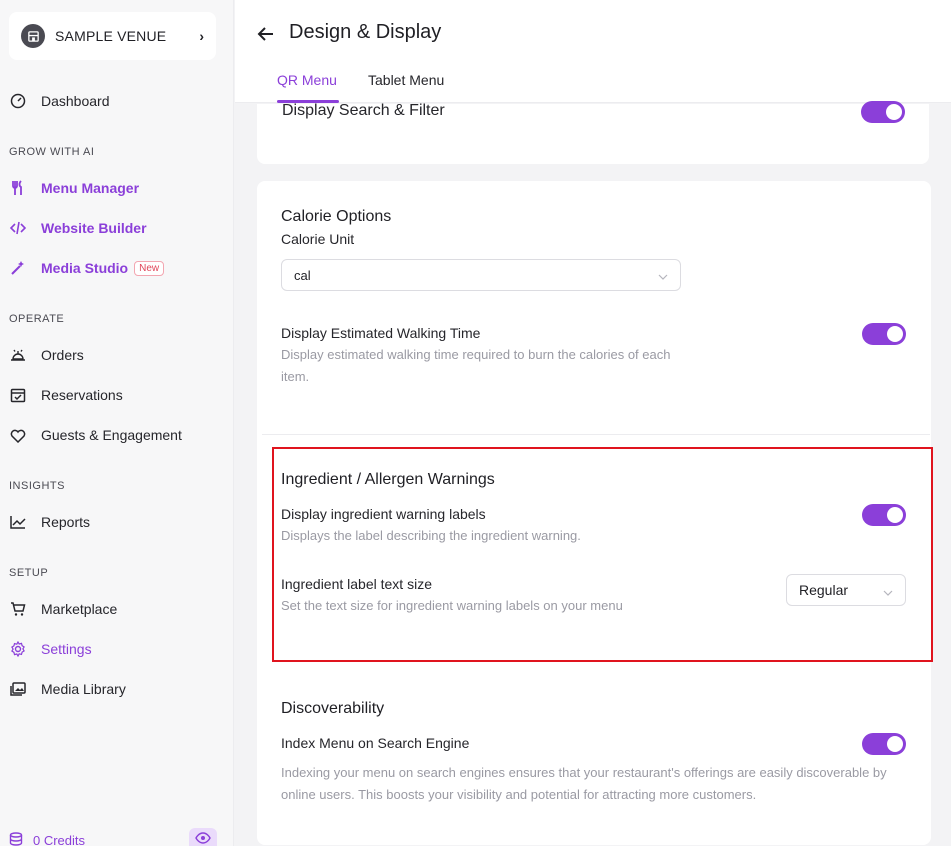  What do you see at coordinates (37, 319) in the screenshot?
I see `section-operate: OPERATE` at bounding box center [37, 319].